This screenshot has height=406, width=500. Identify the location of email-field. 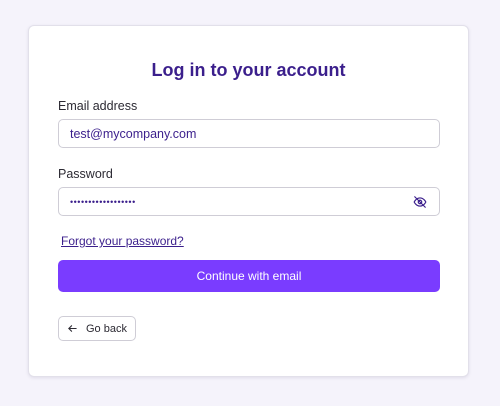
(249, 133).